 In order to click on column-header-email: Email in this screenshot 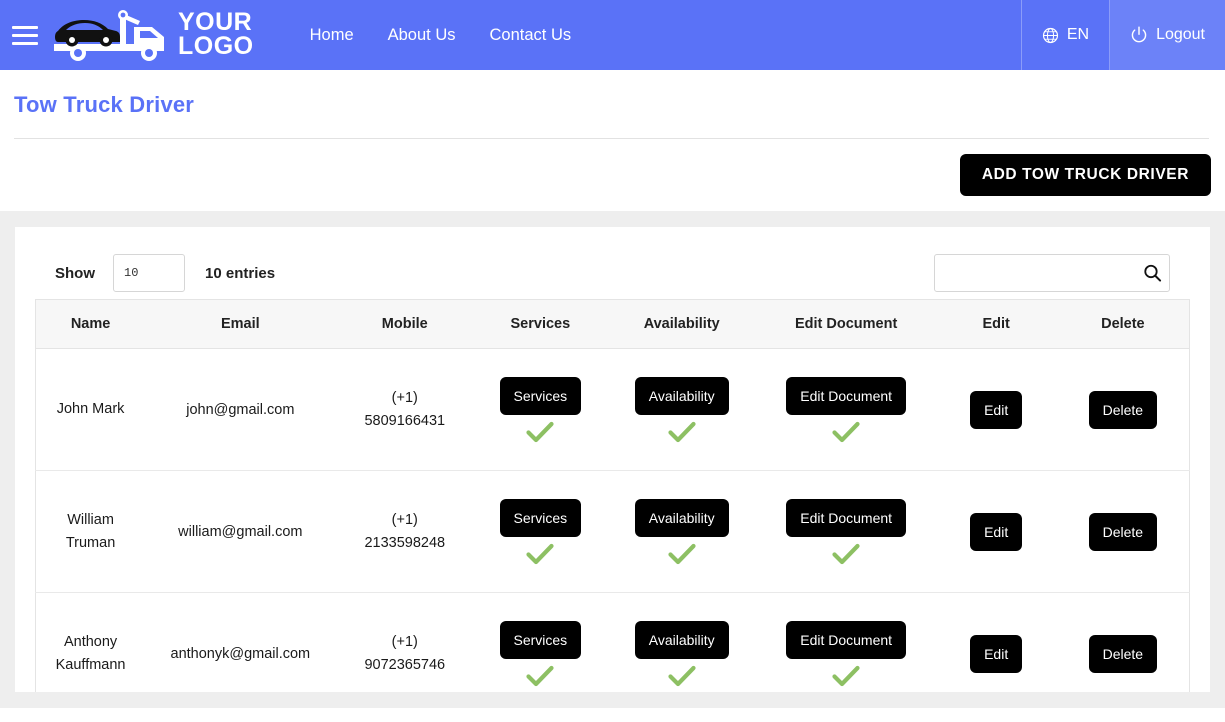, I will do `click(240, 324)`.